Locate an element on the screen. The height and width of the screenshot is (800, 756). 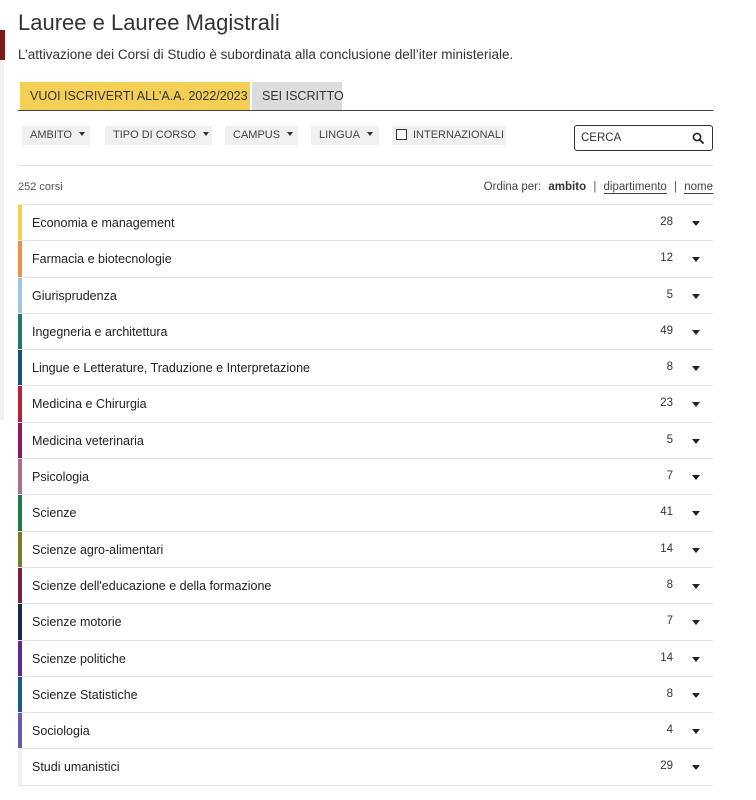
filter-tipo-dropdown: TIPO DI CORSO is located at coordinates (158, 135).